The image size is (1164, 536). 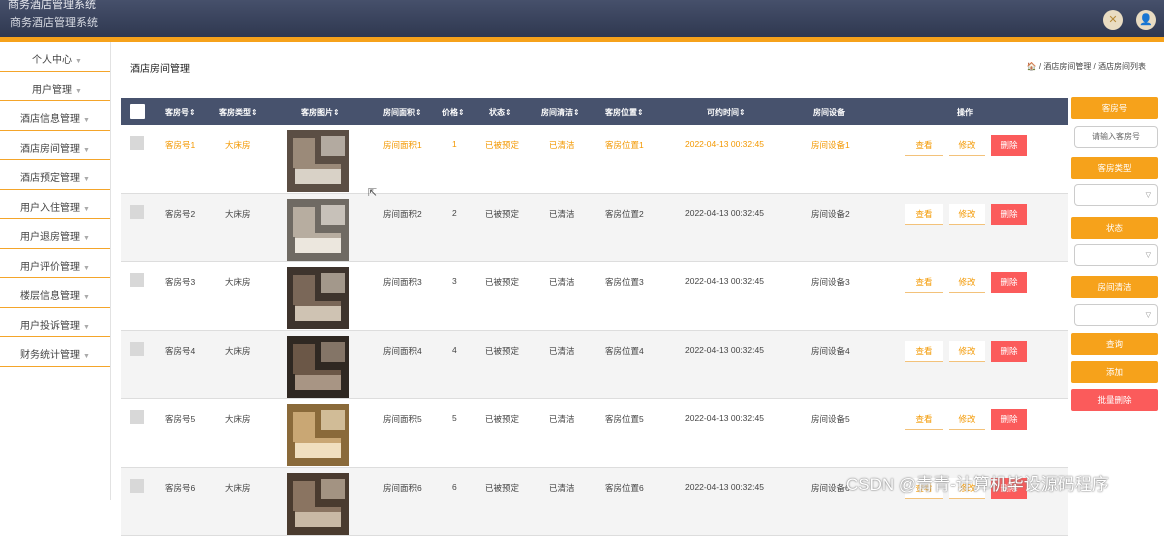 I want to click on breadcrumb: 🏠 / 酒店房间管理 / 酒店房间列表, so click(x=1086, y=66).